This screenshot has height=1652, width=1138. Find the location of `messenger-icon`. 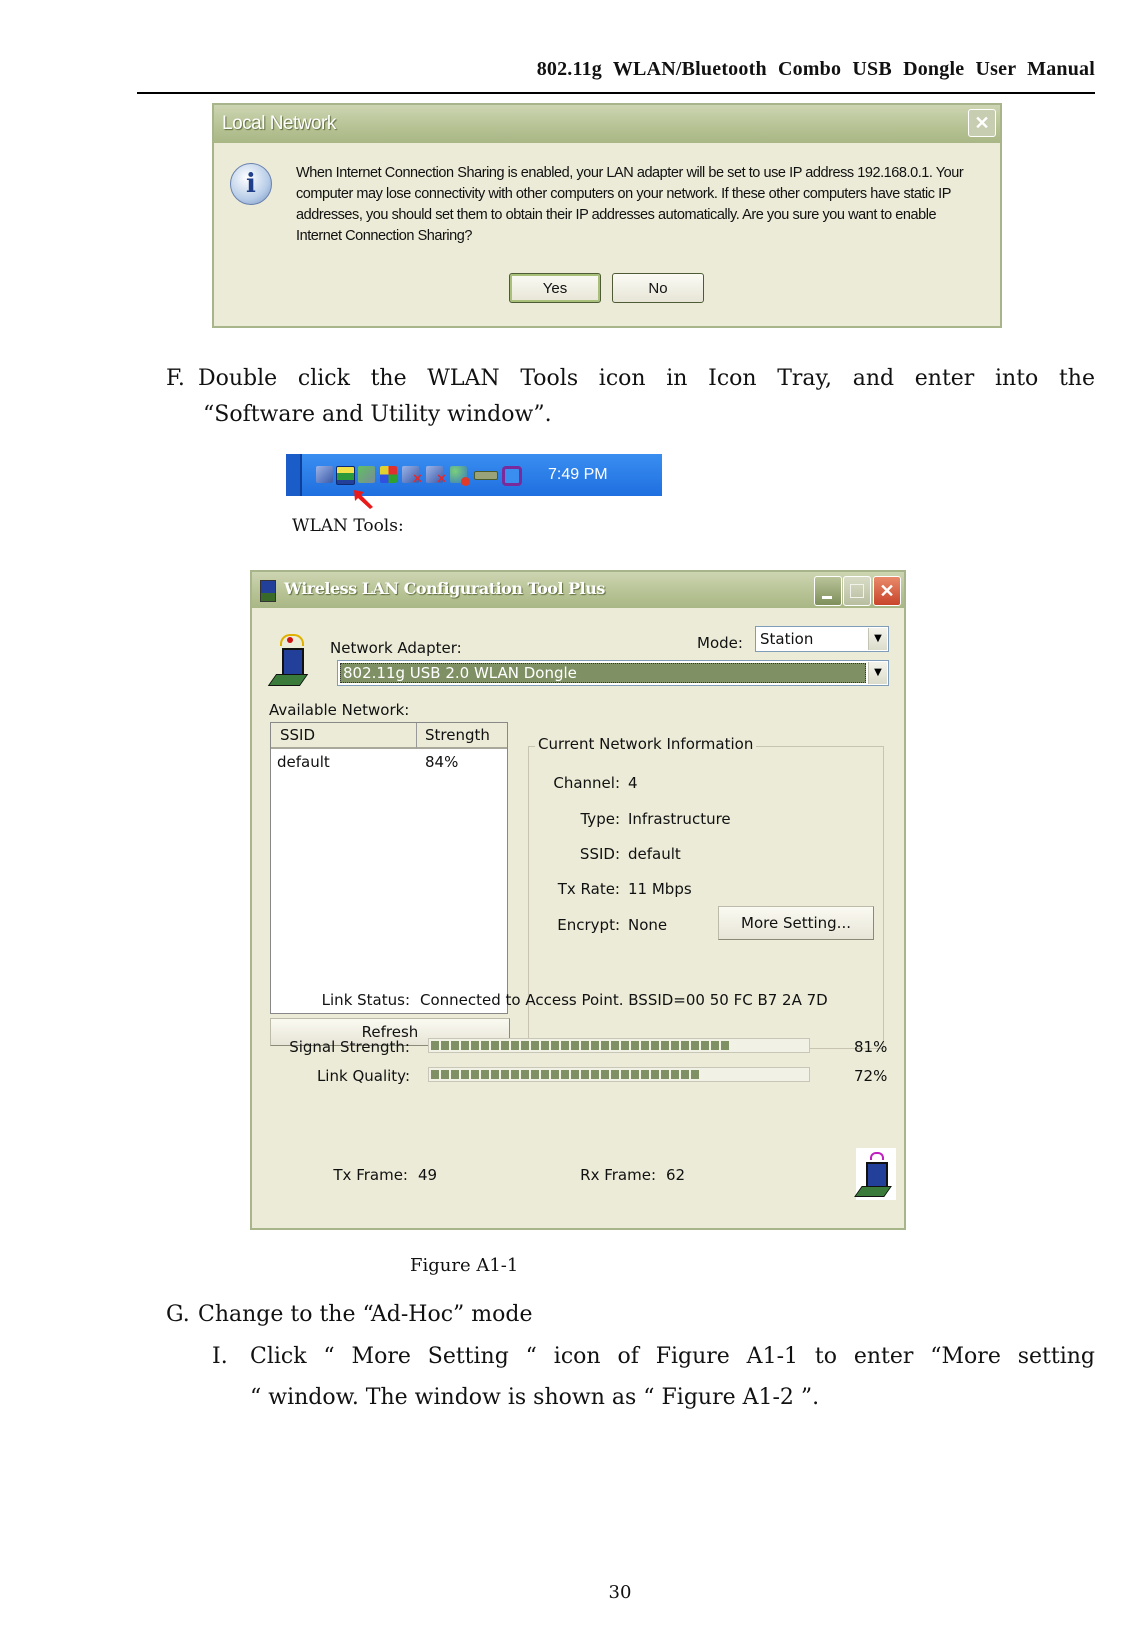

messenger-icon is located at coordinates (460, 476).